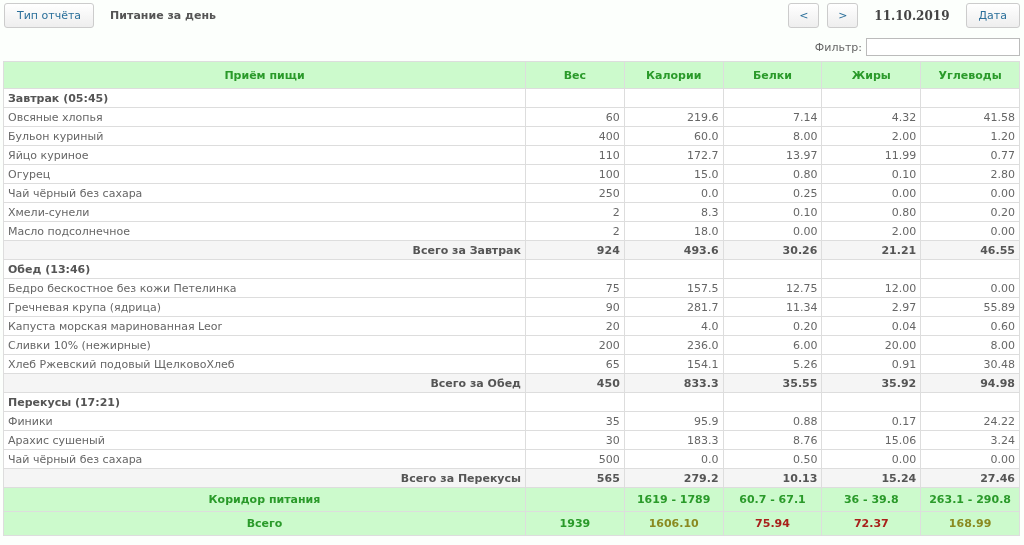 Image resolution: width=1024 pixels, height=545 pixels. I want to click on total-cell: 168.99, so click(970, 523).